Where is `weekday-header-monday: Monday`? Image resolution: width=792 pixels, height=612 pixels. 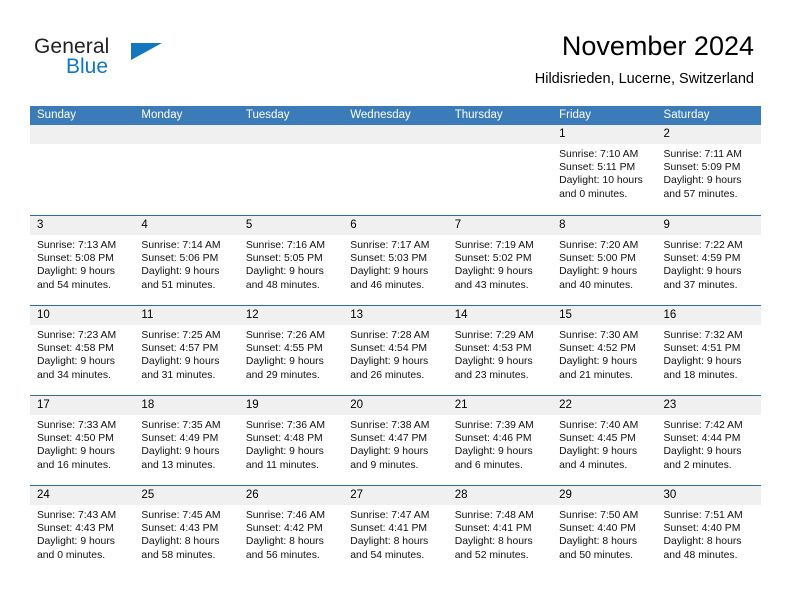 weekday-header-monday: Monday is located at coordinates (162, 115).